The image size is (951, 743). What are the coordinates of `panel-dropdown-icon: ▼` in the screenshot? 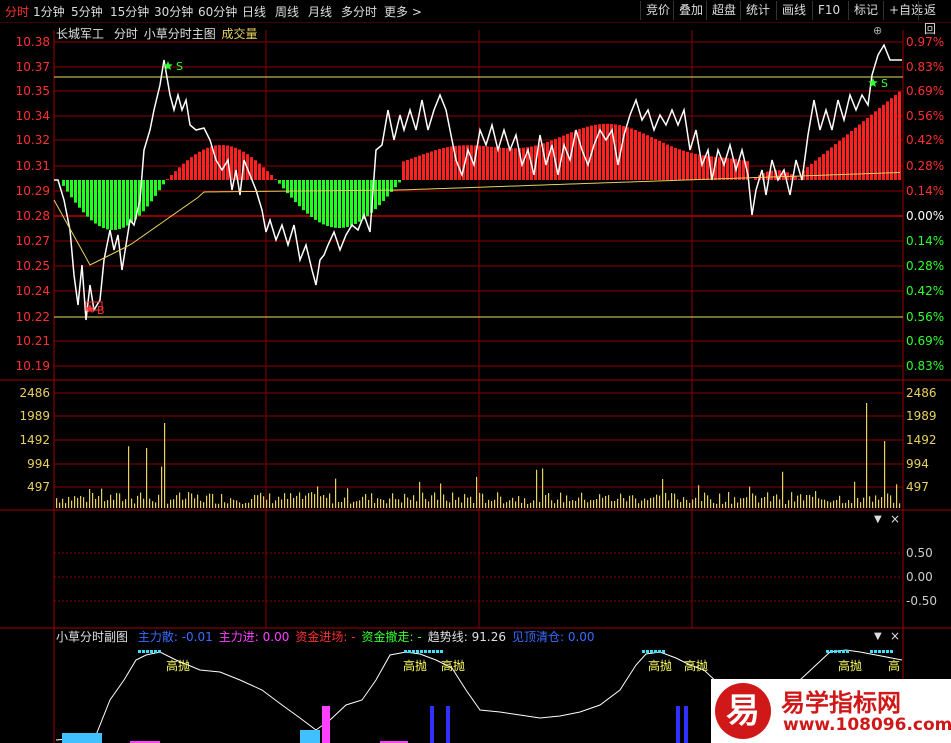 It's located at (878, 519).